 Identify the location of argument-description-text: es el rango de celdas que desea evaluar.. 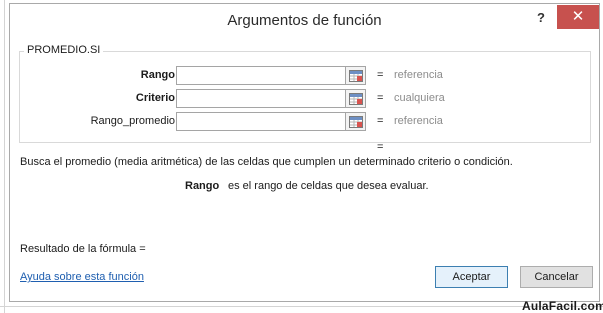
(328, 186).